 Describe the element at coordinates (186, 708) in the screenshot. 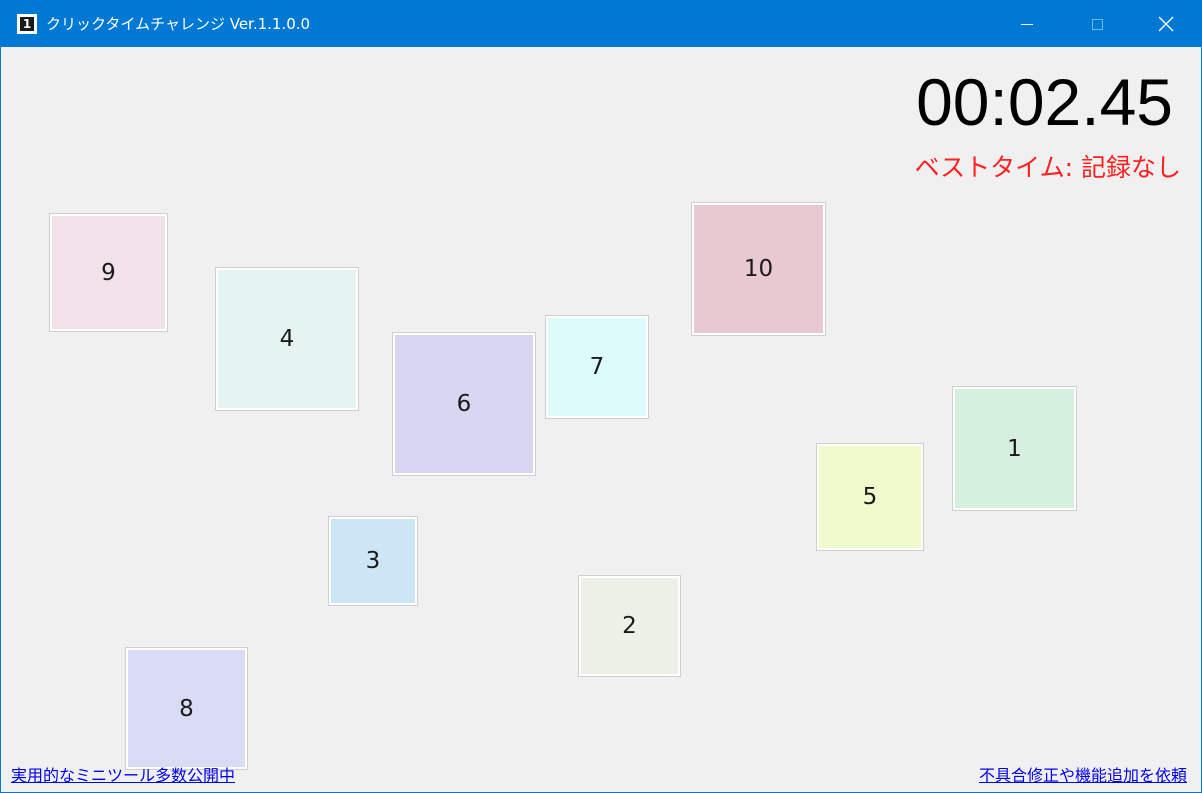

I see `number-tile-8: 8` at that location.